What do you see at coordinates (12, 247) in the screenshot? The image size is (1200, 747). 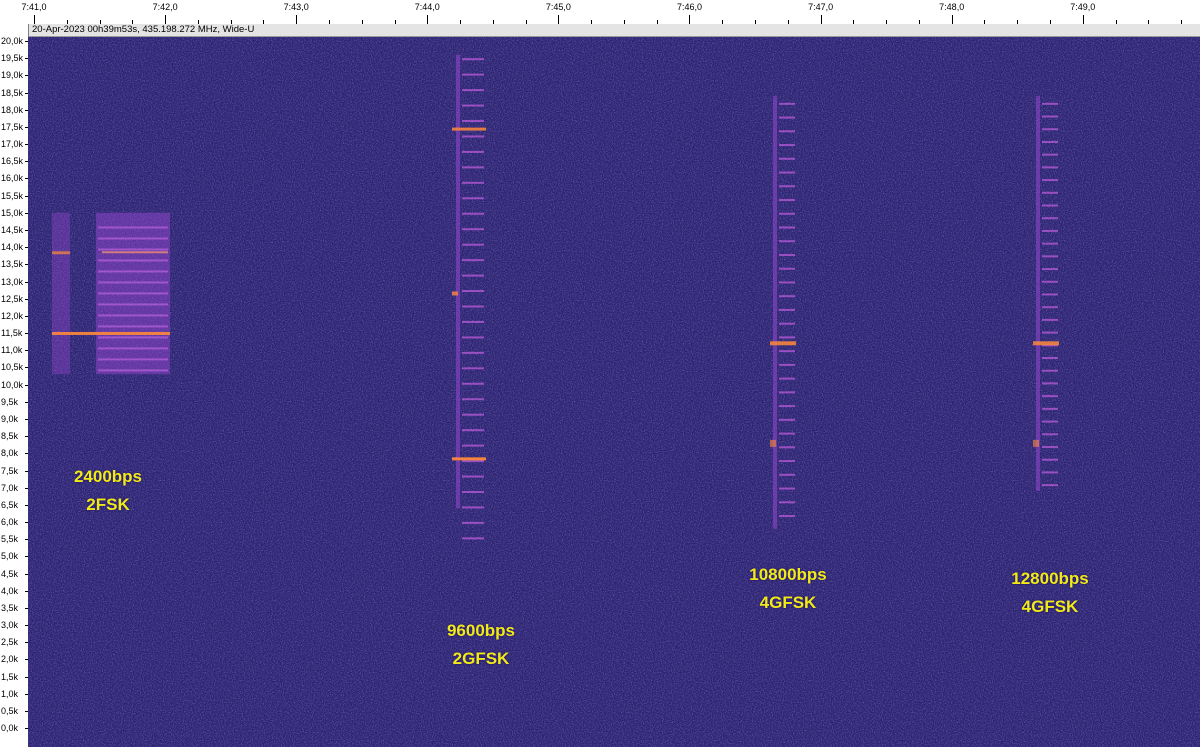 I see `freq-label: 14,0k` at bounding box center [12, 247].